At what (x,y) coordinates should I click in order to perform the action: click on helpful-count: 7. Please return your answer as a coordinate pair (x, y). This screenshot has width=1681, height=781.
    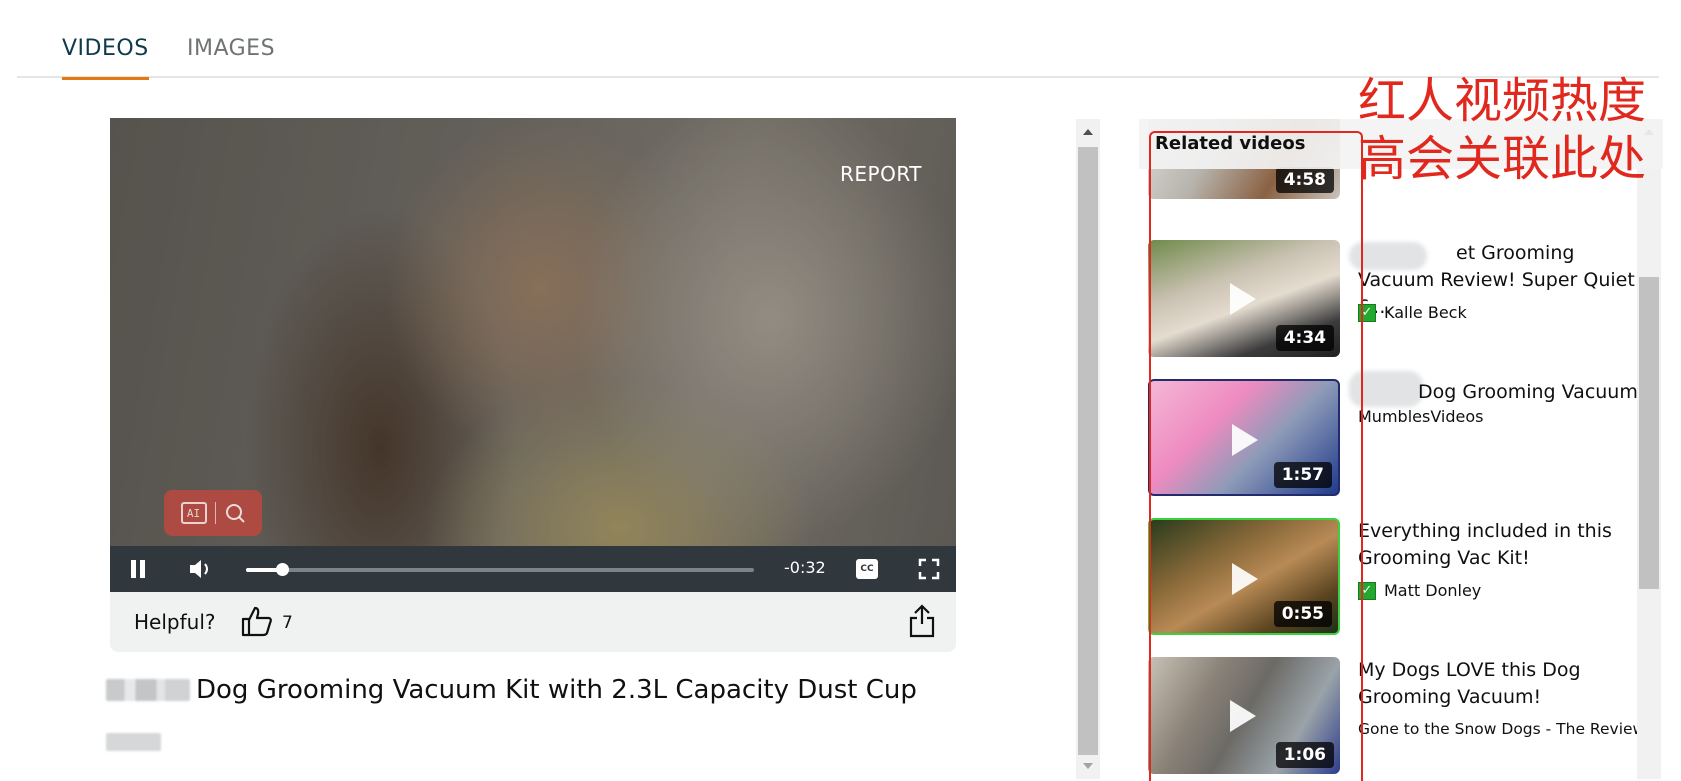
    Looking at the image, I should click on (287, 623).